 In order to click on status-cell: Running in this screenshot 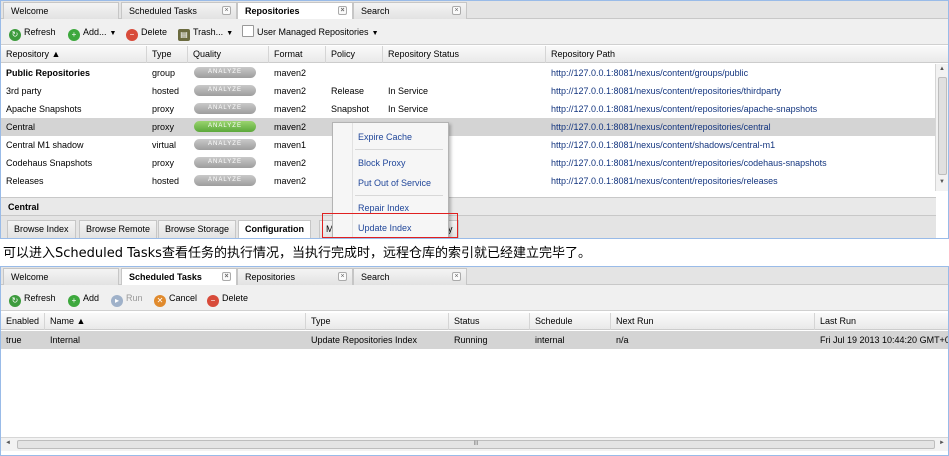, I will do `click(471, 340)`.